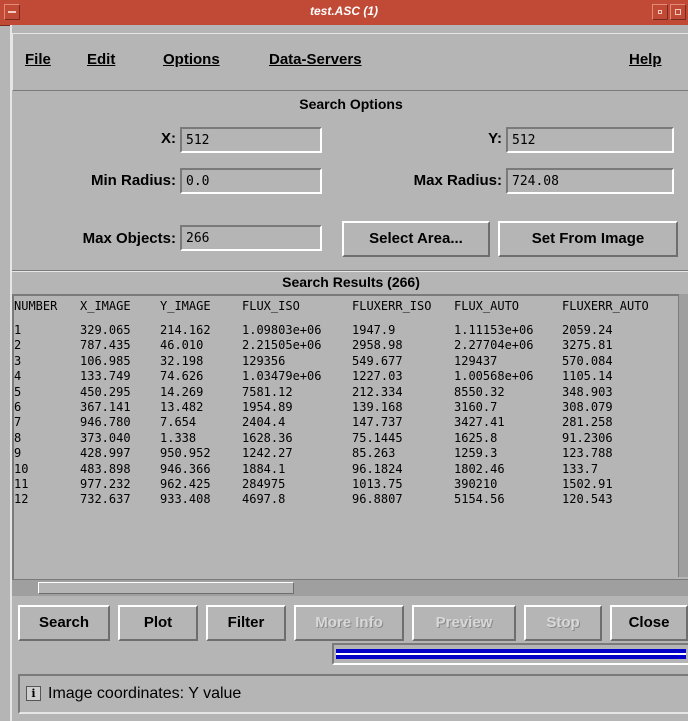 The image size is (688, 721). What do you see at coordinates (264, 360) in the screenshot?
I see `table-cell: 129356` at bounding box center [264, 360].